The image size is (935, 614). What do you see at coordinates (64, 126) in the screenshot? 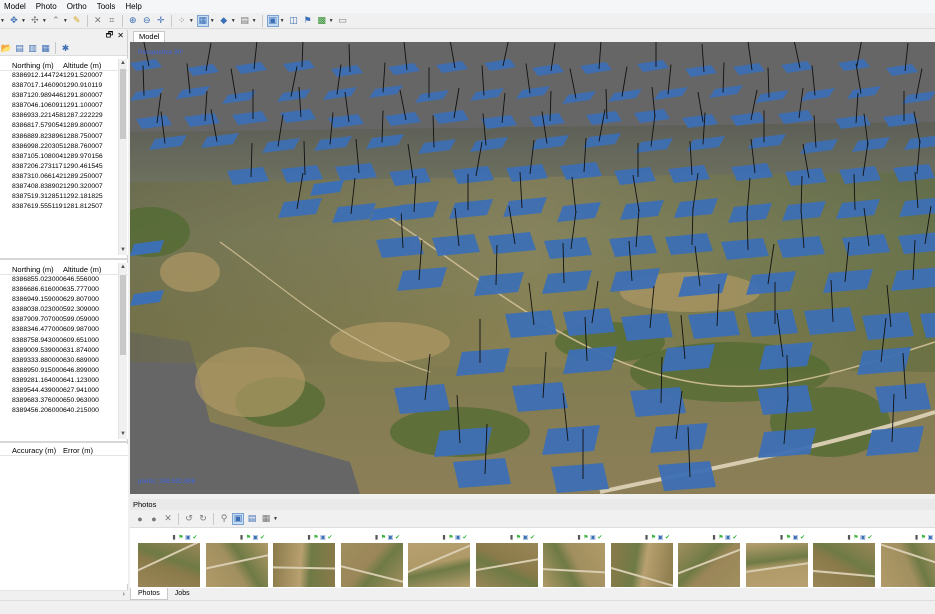
I see `table-row: 8386817.579054 1289.800007` at bounding box center [64, 126].